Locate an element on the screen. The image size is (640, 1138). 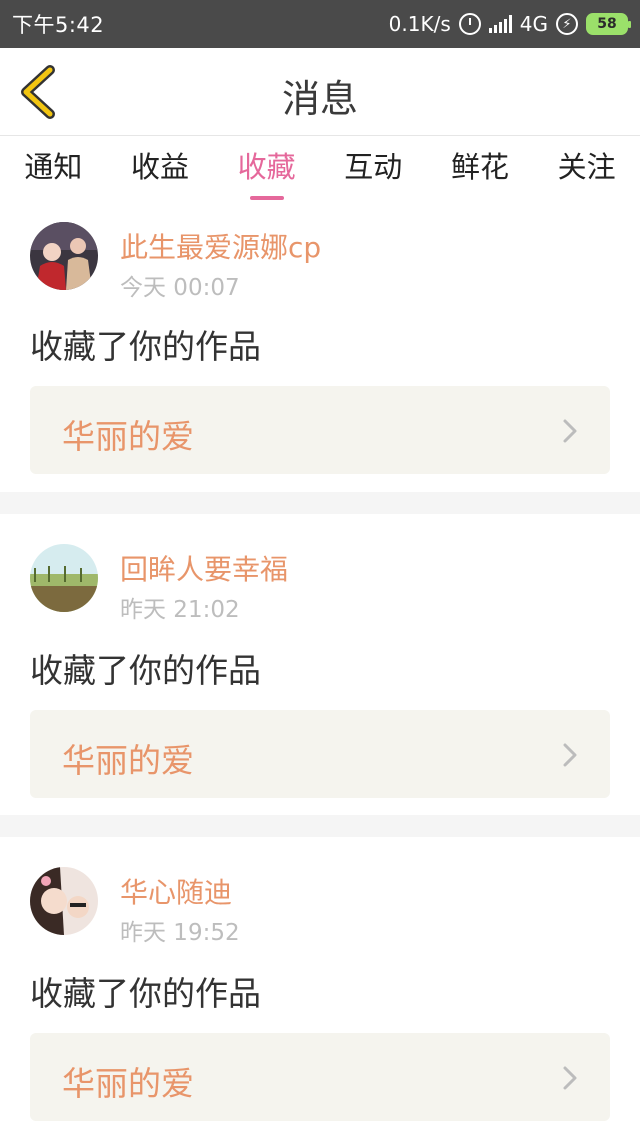
title-bar: 消息 is located at coordinates (320, 92).